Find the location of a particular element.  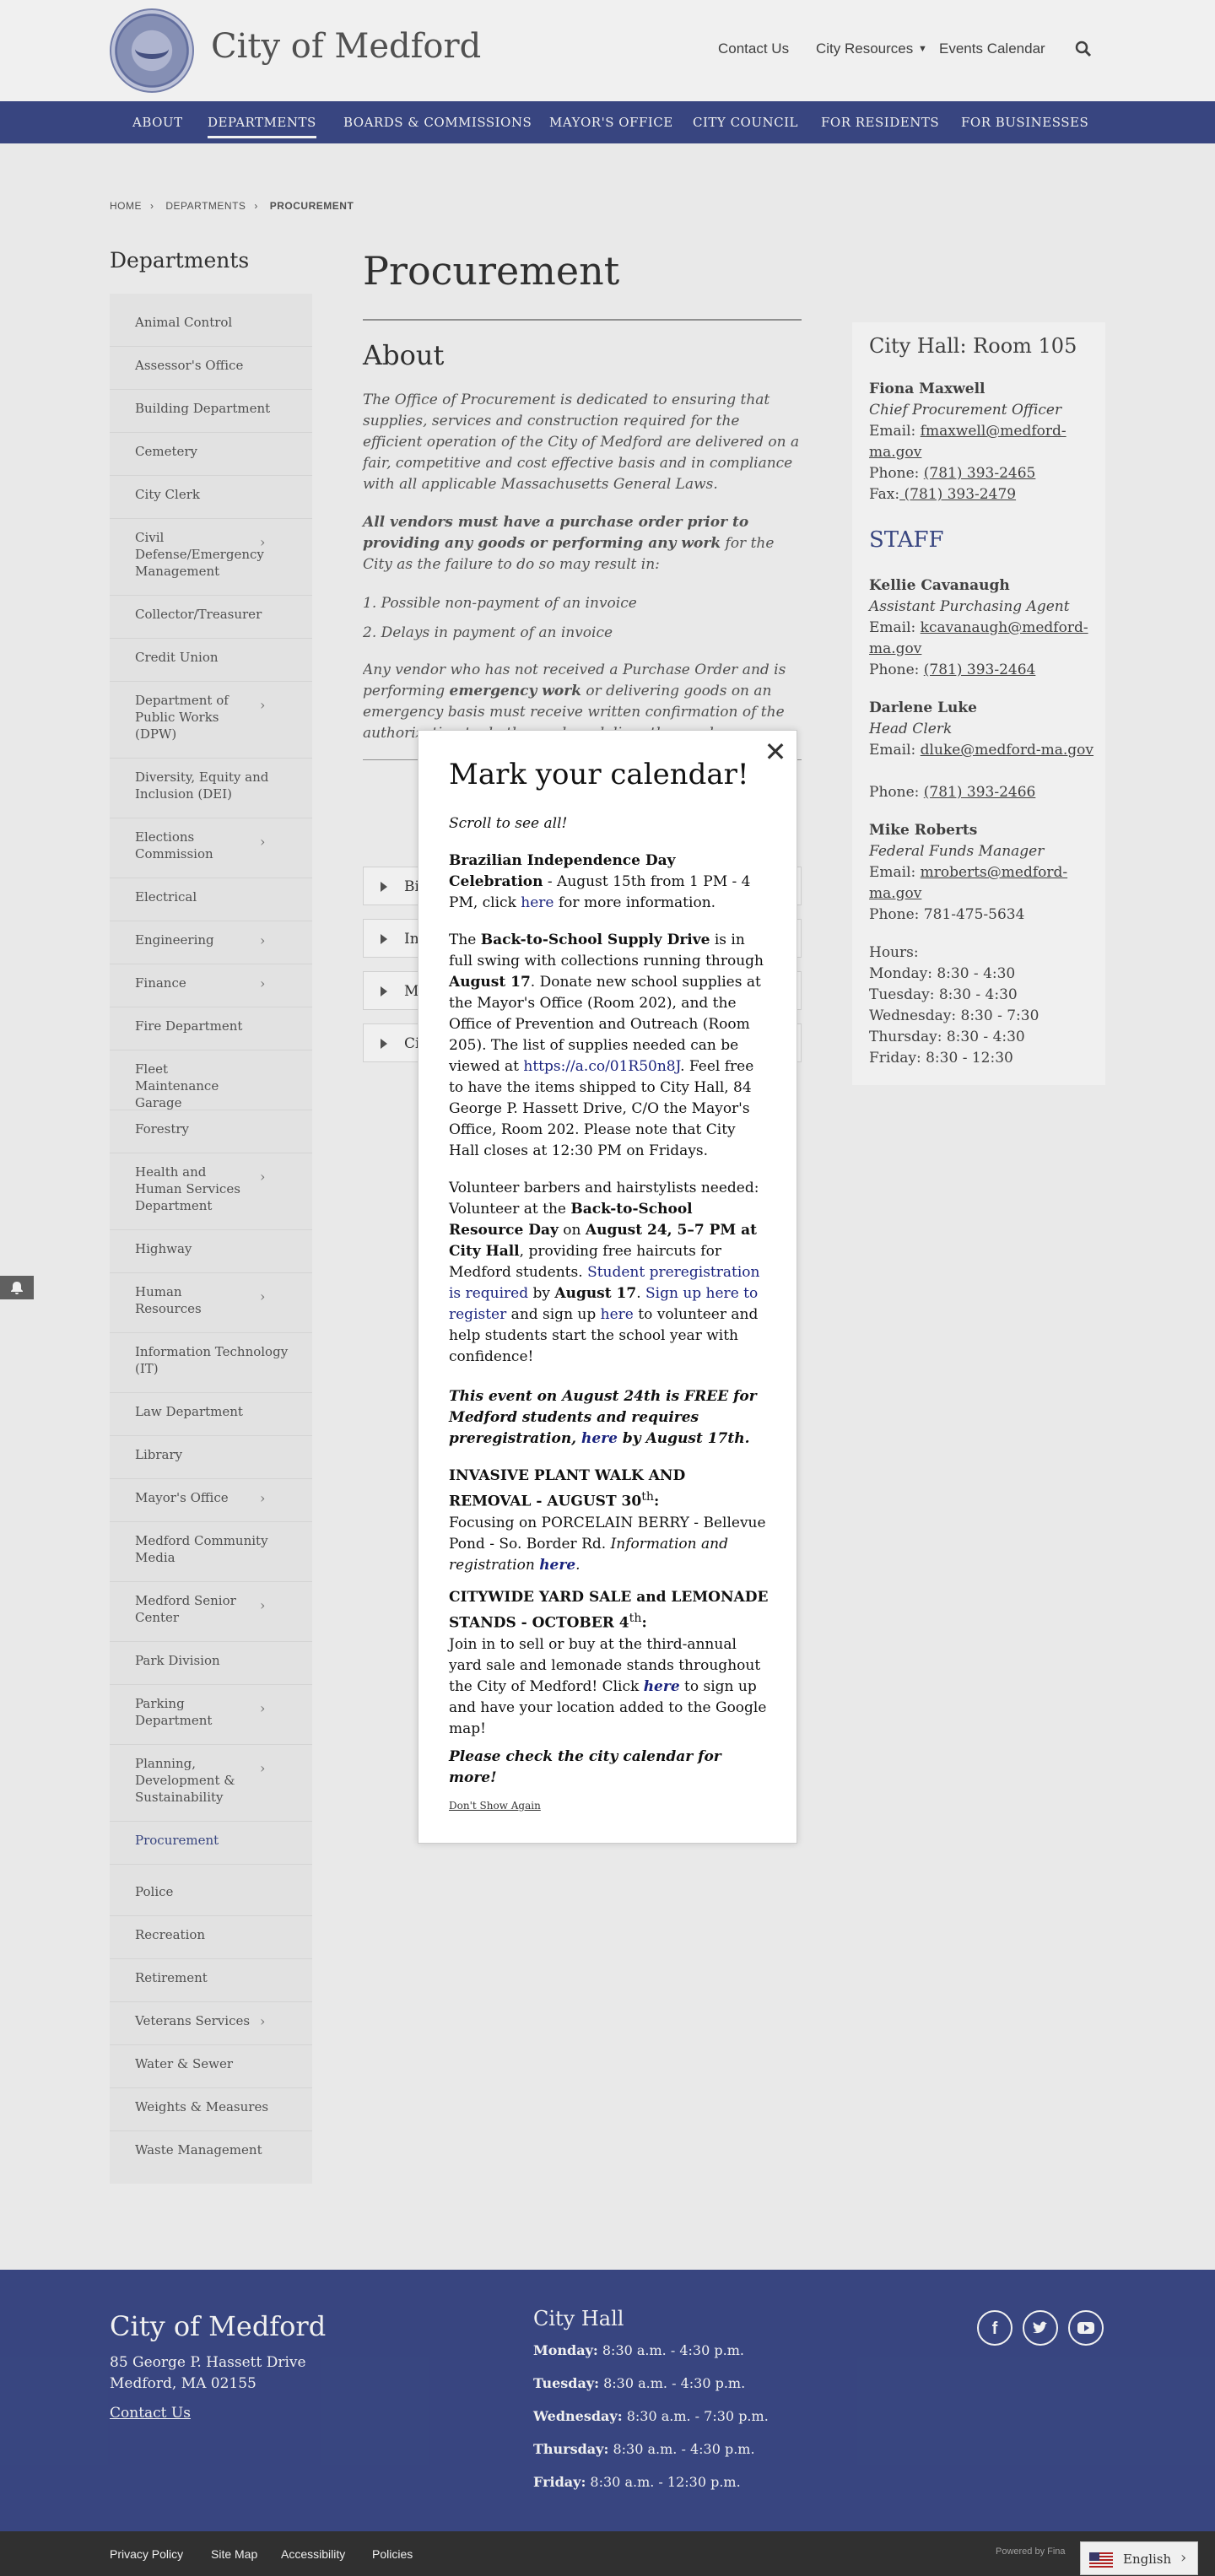

event-deadline: August 17 is located at coordinates (595, 1293).